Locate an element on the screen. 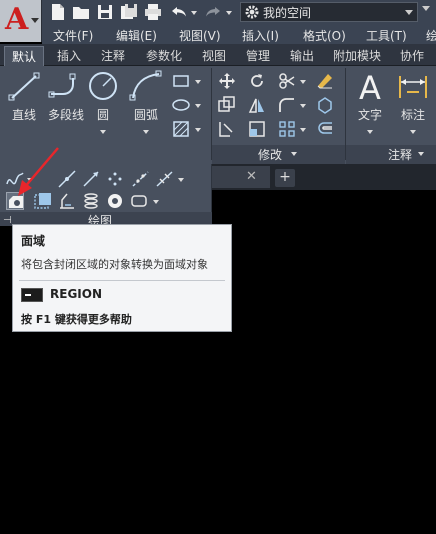  arc-tool-label: 圆弧 is located at coordinates (145, 115).